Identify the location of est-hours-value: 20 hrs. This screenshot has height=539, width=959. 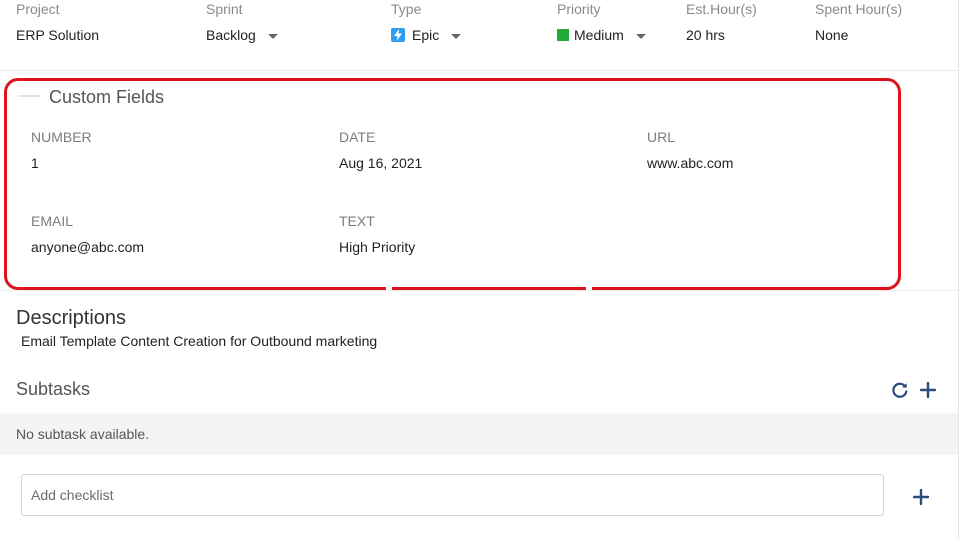
(705, 35).